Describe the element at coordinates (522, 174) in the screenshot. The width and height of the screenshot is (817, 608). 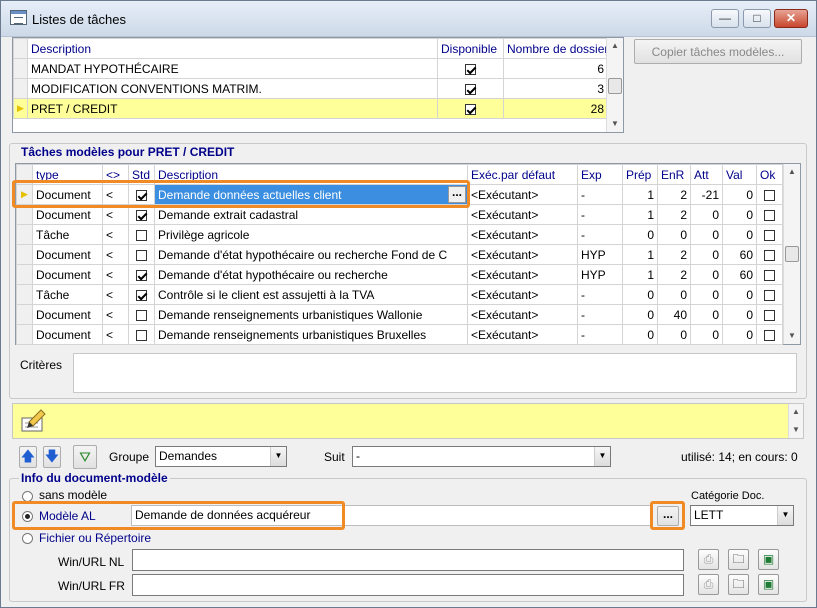
I see `col-exec: Exéc.par défaut` at that location.